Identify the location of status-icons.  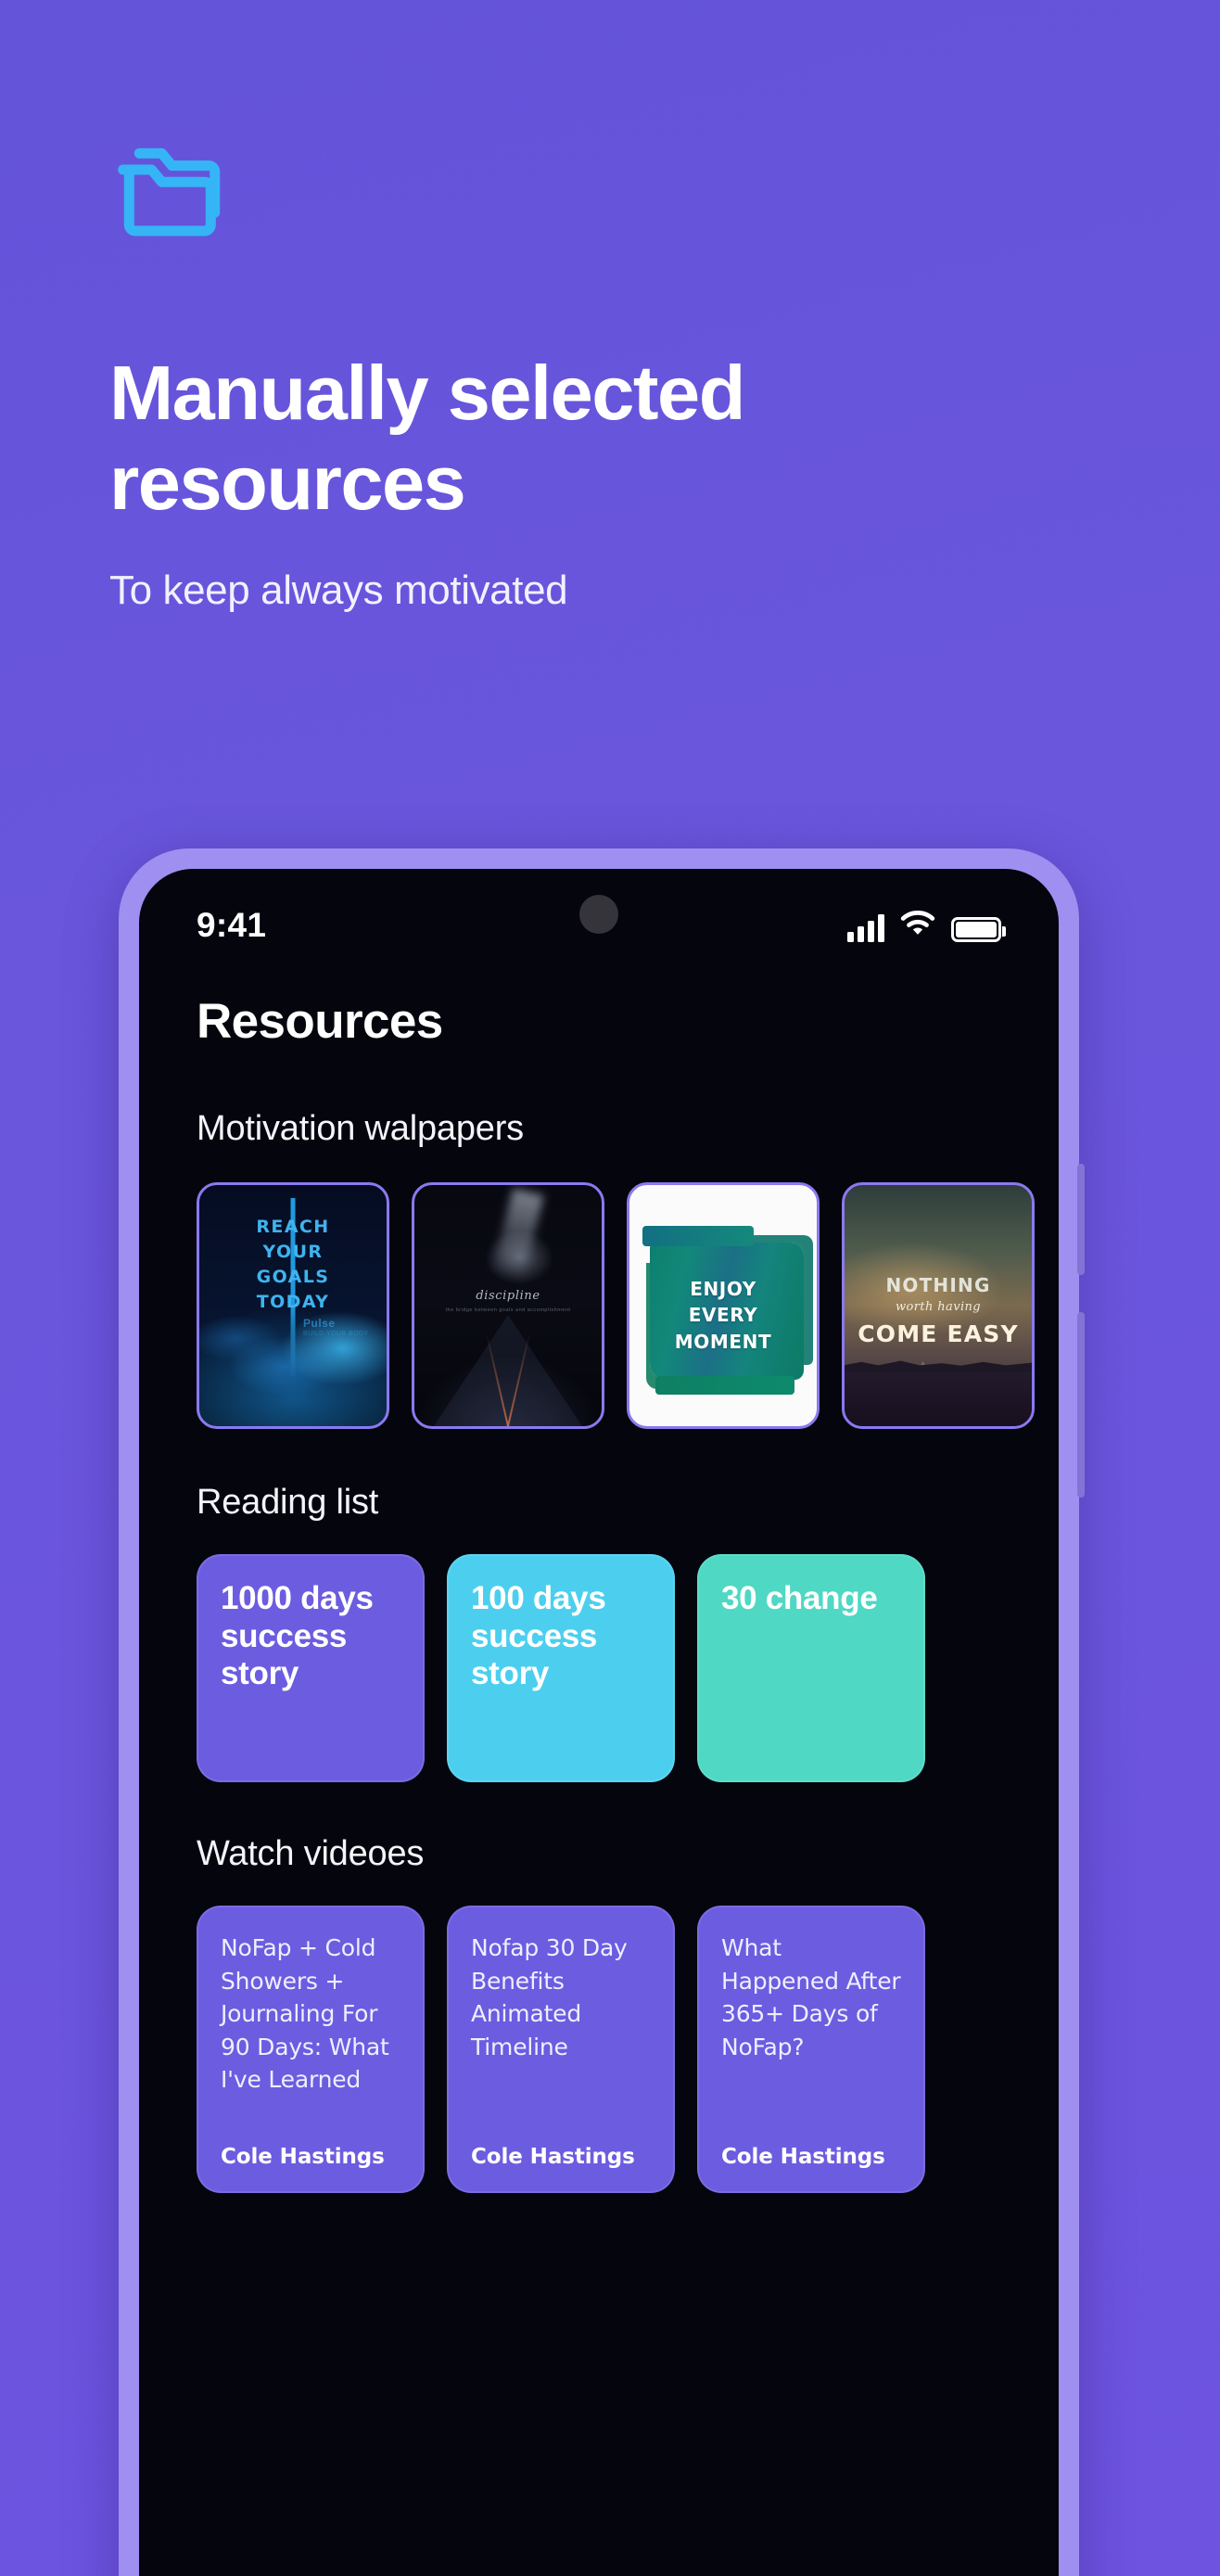
(926, 926).